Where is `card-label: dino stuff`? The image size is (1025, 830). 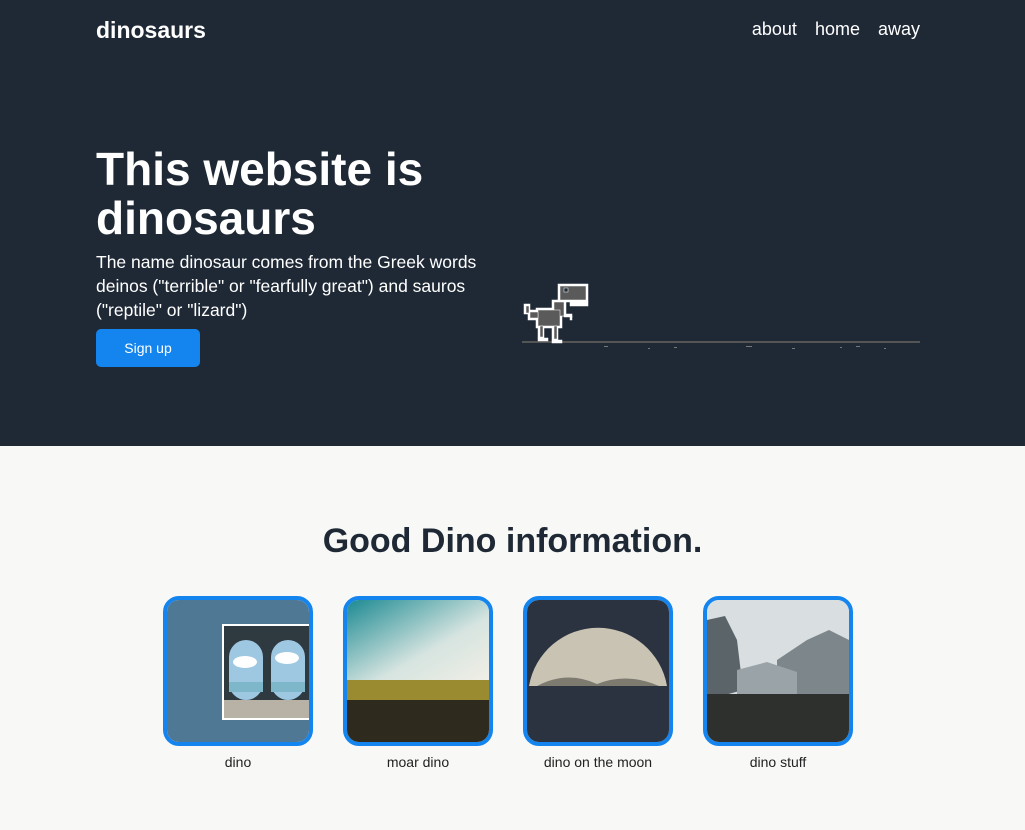
card-label: dino stuff is located at coordinates (778, 762).